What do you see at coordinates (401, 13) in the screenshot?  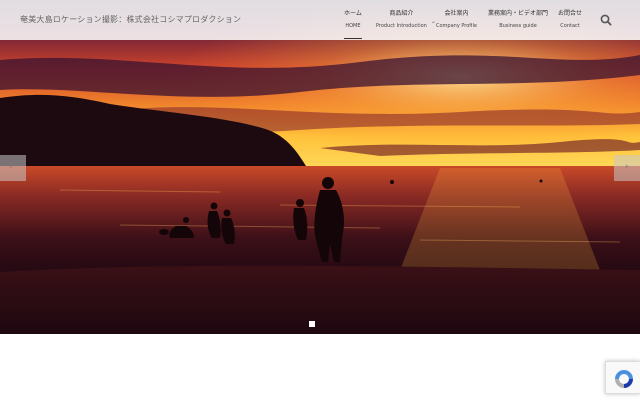 I see `nav-item-label: 商品紹介` at bounding box center [401, 13].